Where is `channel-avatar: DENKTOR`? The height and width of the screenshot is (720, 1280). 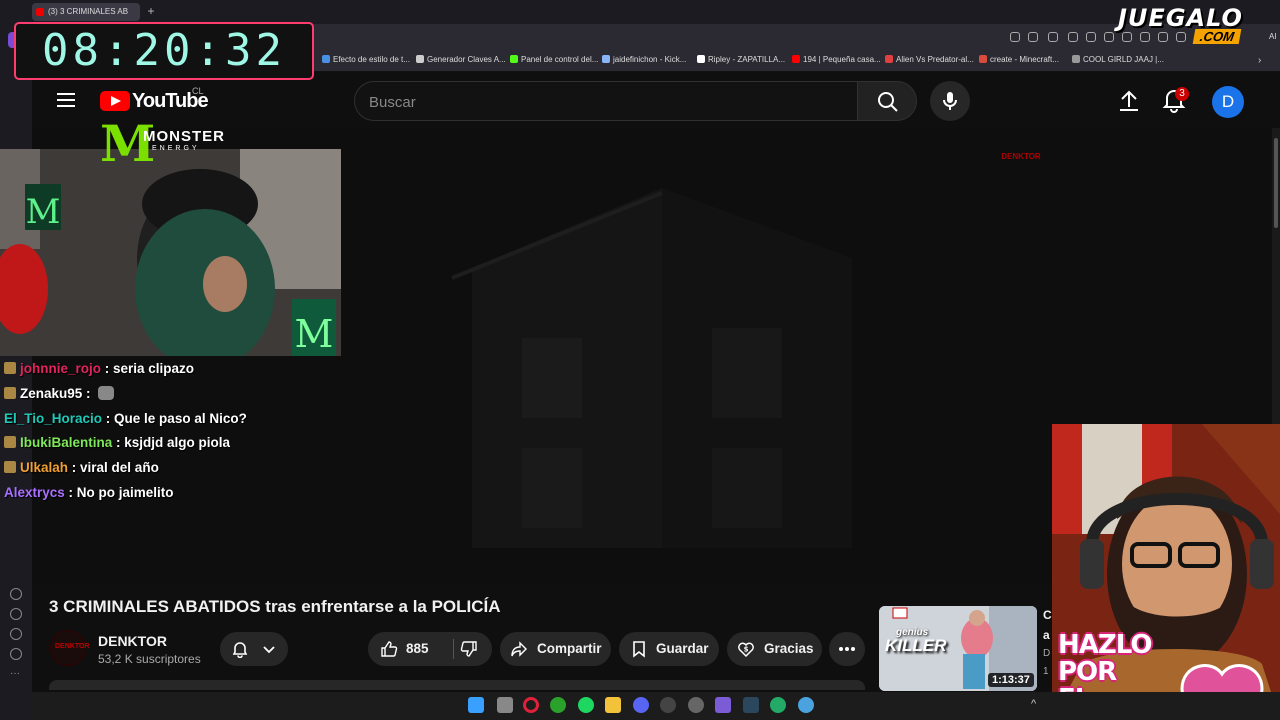 channel-avatar: DENKTOR is located at coordinates (69, 648).